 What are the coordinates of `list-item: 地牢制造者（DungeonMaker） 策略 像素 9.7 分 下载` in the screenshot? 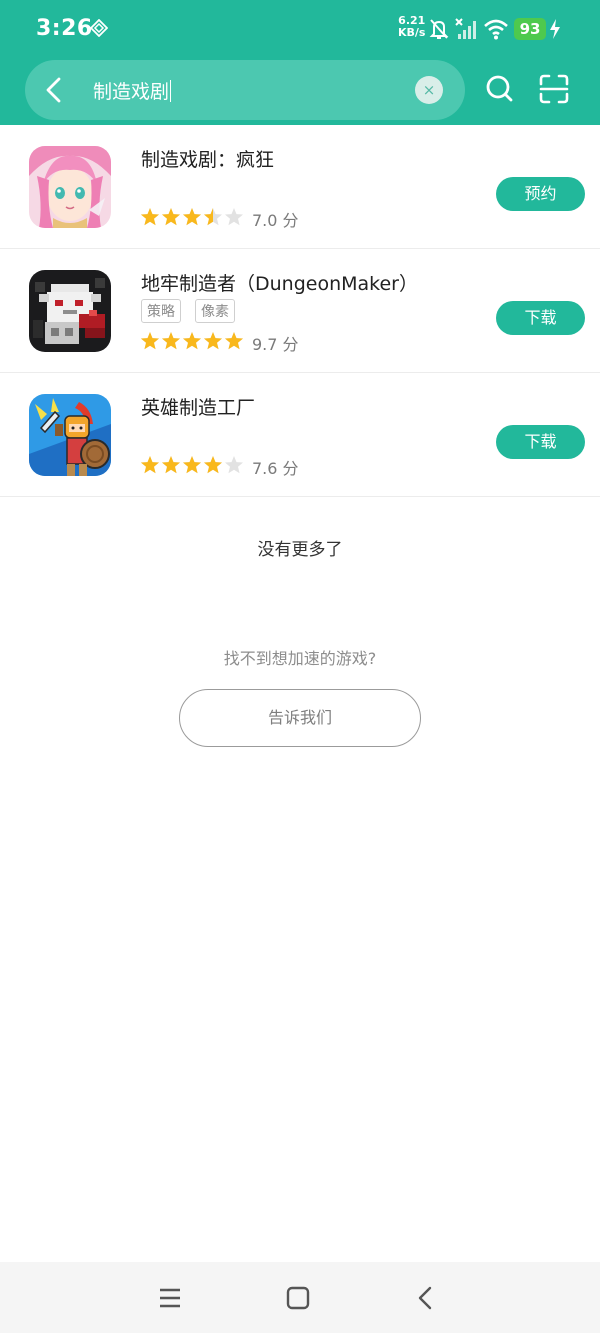 It's located at (300, 311).